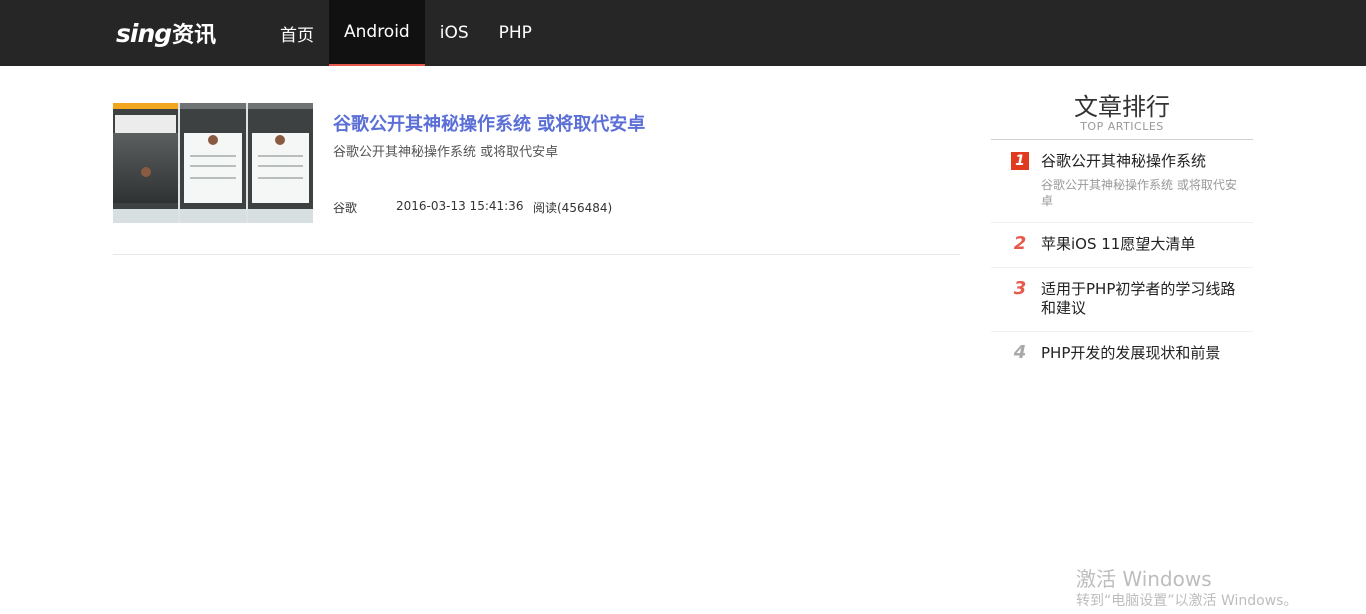 This screenshot has height=614, width=1366. I want to click on rank-number-badge: 4, so click(1020, 352).